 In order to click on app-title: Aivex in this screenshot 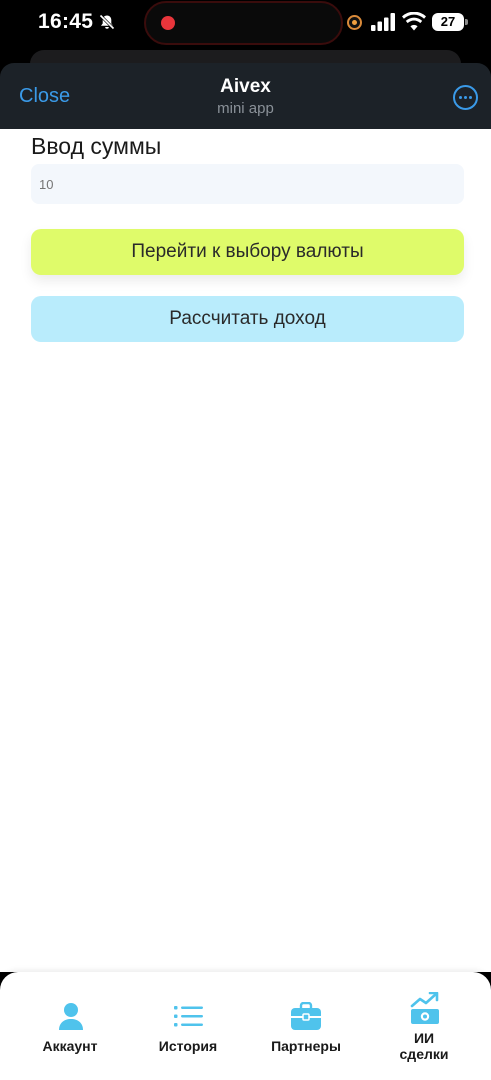, I will do `click(245, 86)`.